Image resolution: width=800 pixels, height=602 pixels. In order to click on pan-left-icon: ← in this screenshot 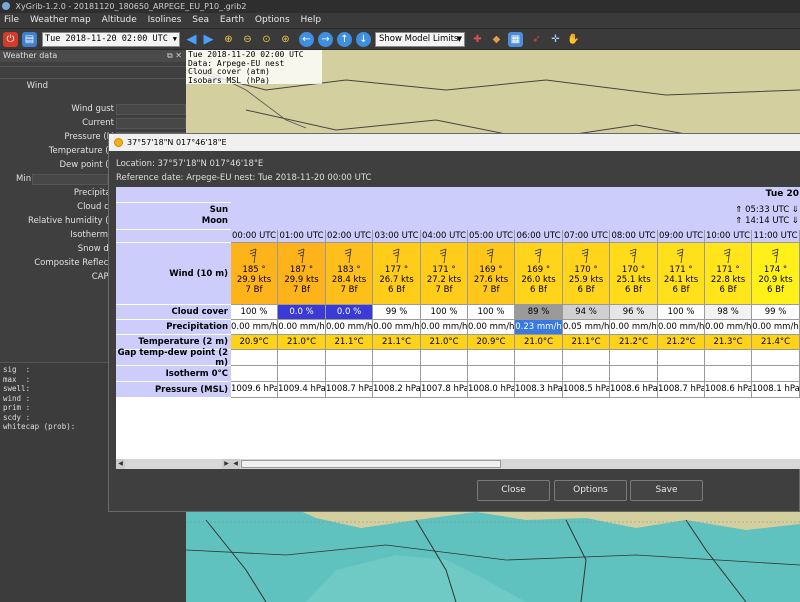, I will do `click(306, 39)`.